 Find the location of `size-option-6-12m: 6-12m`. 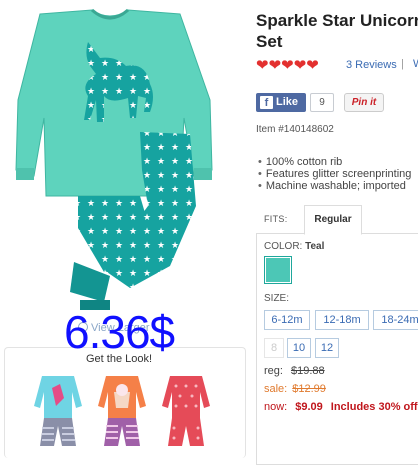

size-option-6-12m: 6-12m is located at coordinates (287, 320).